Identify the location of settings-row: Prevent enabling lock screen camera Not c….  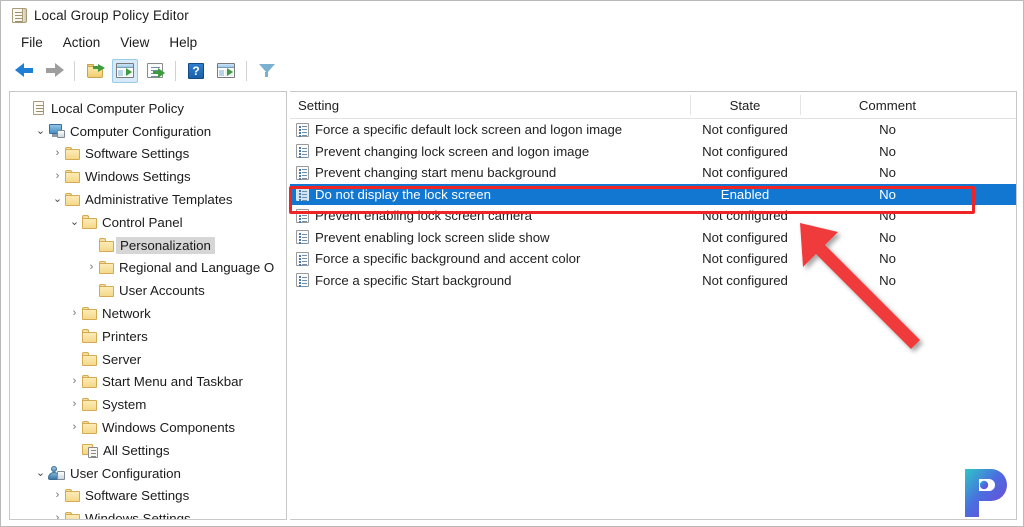
(653, 216).